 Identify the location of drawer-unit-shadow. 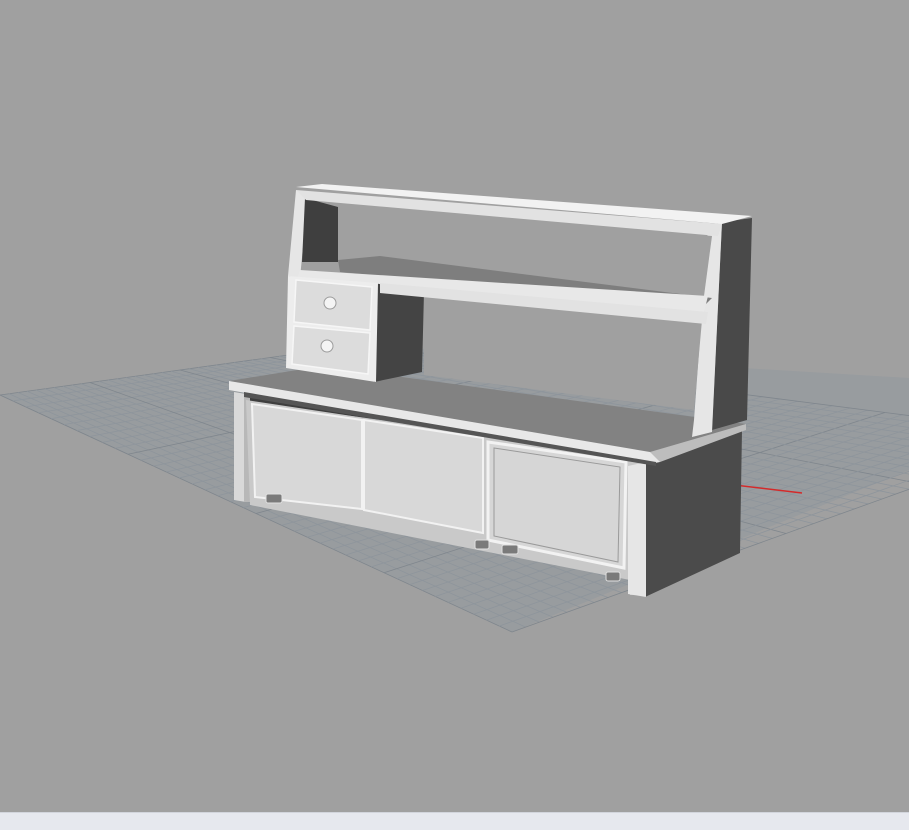
(399, 332).